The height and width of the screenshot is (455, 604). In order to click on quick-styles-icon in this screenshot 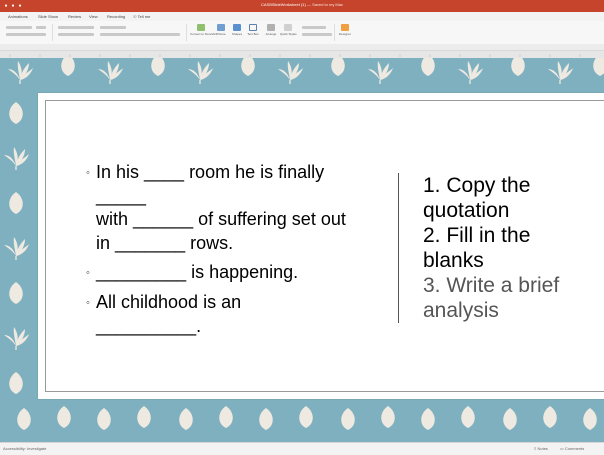, I will do `click(288, 27)`.